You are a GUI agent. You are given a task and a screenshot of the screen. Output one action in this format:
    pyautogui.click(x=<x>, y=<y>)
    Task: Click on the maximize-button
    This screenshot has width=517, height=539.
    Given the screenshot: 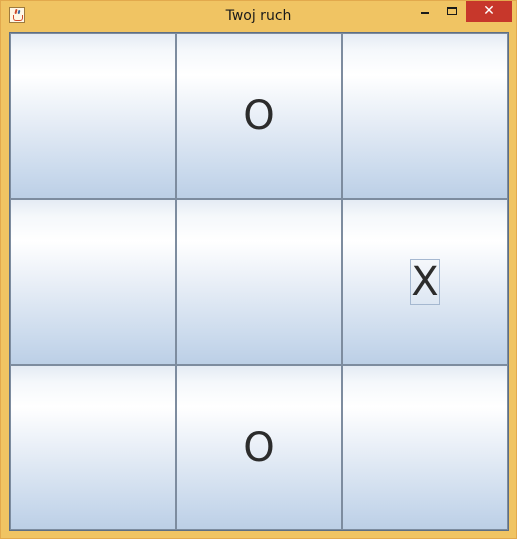 What is the action you would take?
    pyautogui.click(x=452, y=11)
    